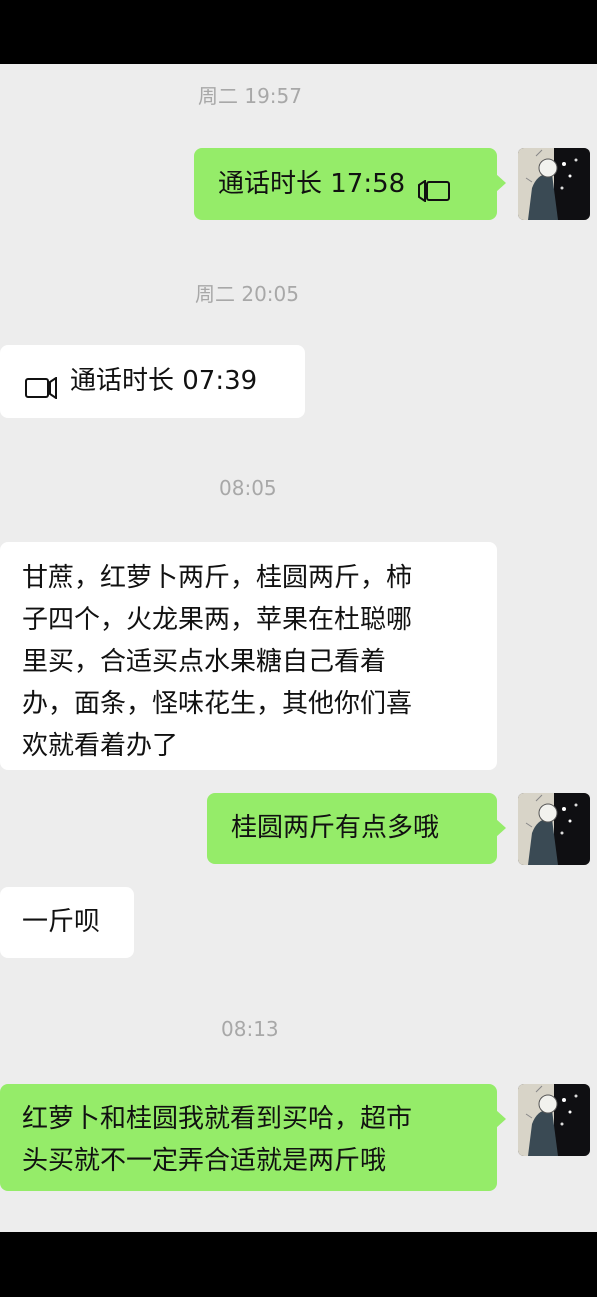 The width and height of the screenshot is (597, 1297). What do you see at coordinates (217, 704) in the screenshot?
I see `message-line: 办，面条，怪味花生，其他你们喜` at bounding box center [217, 704].